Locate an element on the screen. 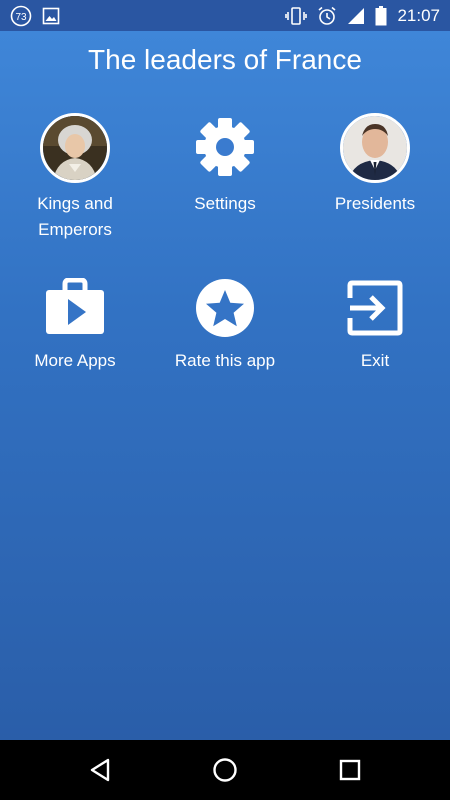 This screenshot has height=800, width=450. back-icon is located at coordinates (100, 770).